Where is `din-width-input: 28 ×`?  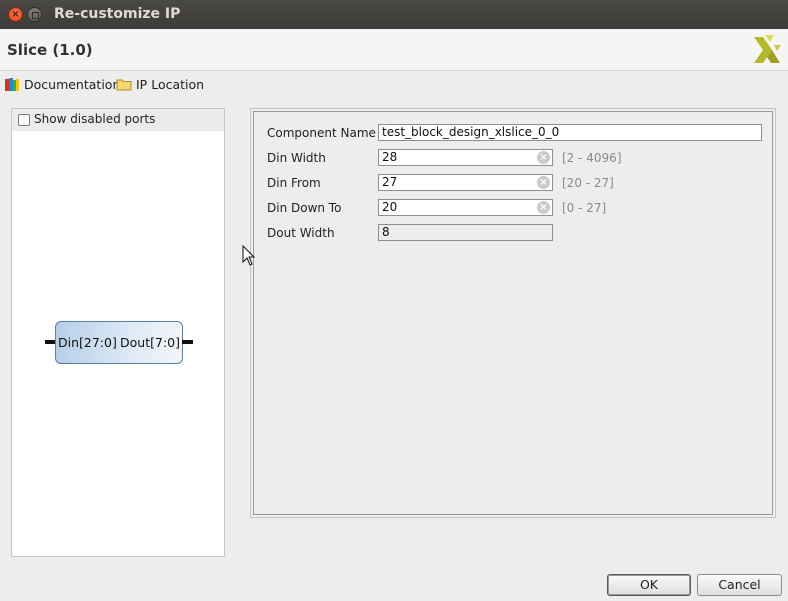
din-width-input: 28 × is located at coordinates (465, 157).